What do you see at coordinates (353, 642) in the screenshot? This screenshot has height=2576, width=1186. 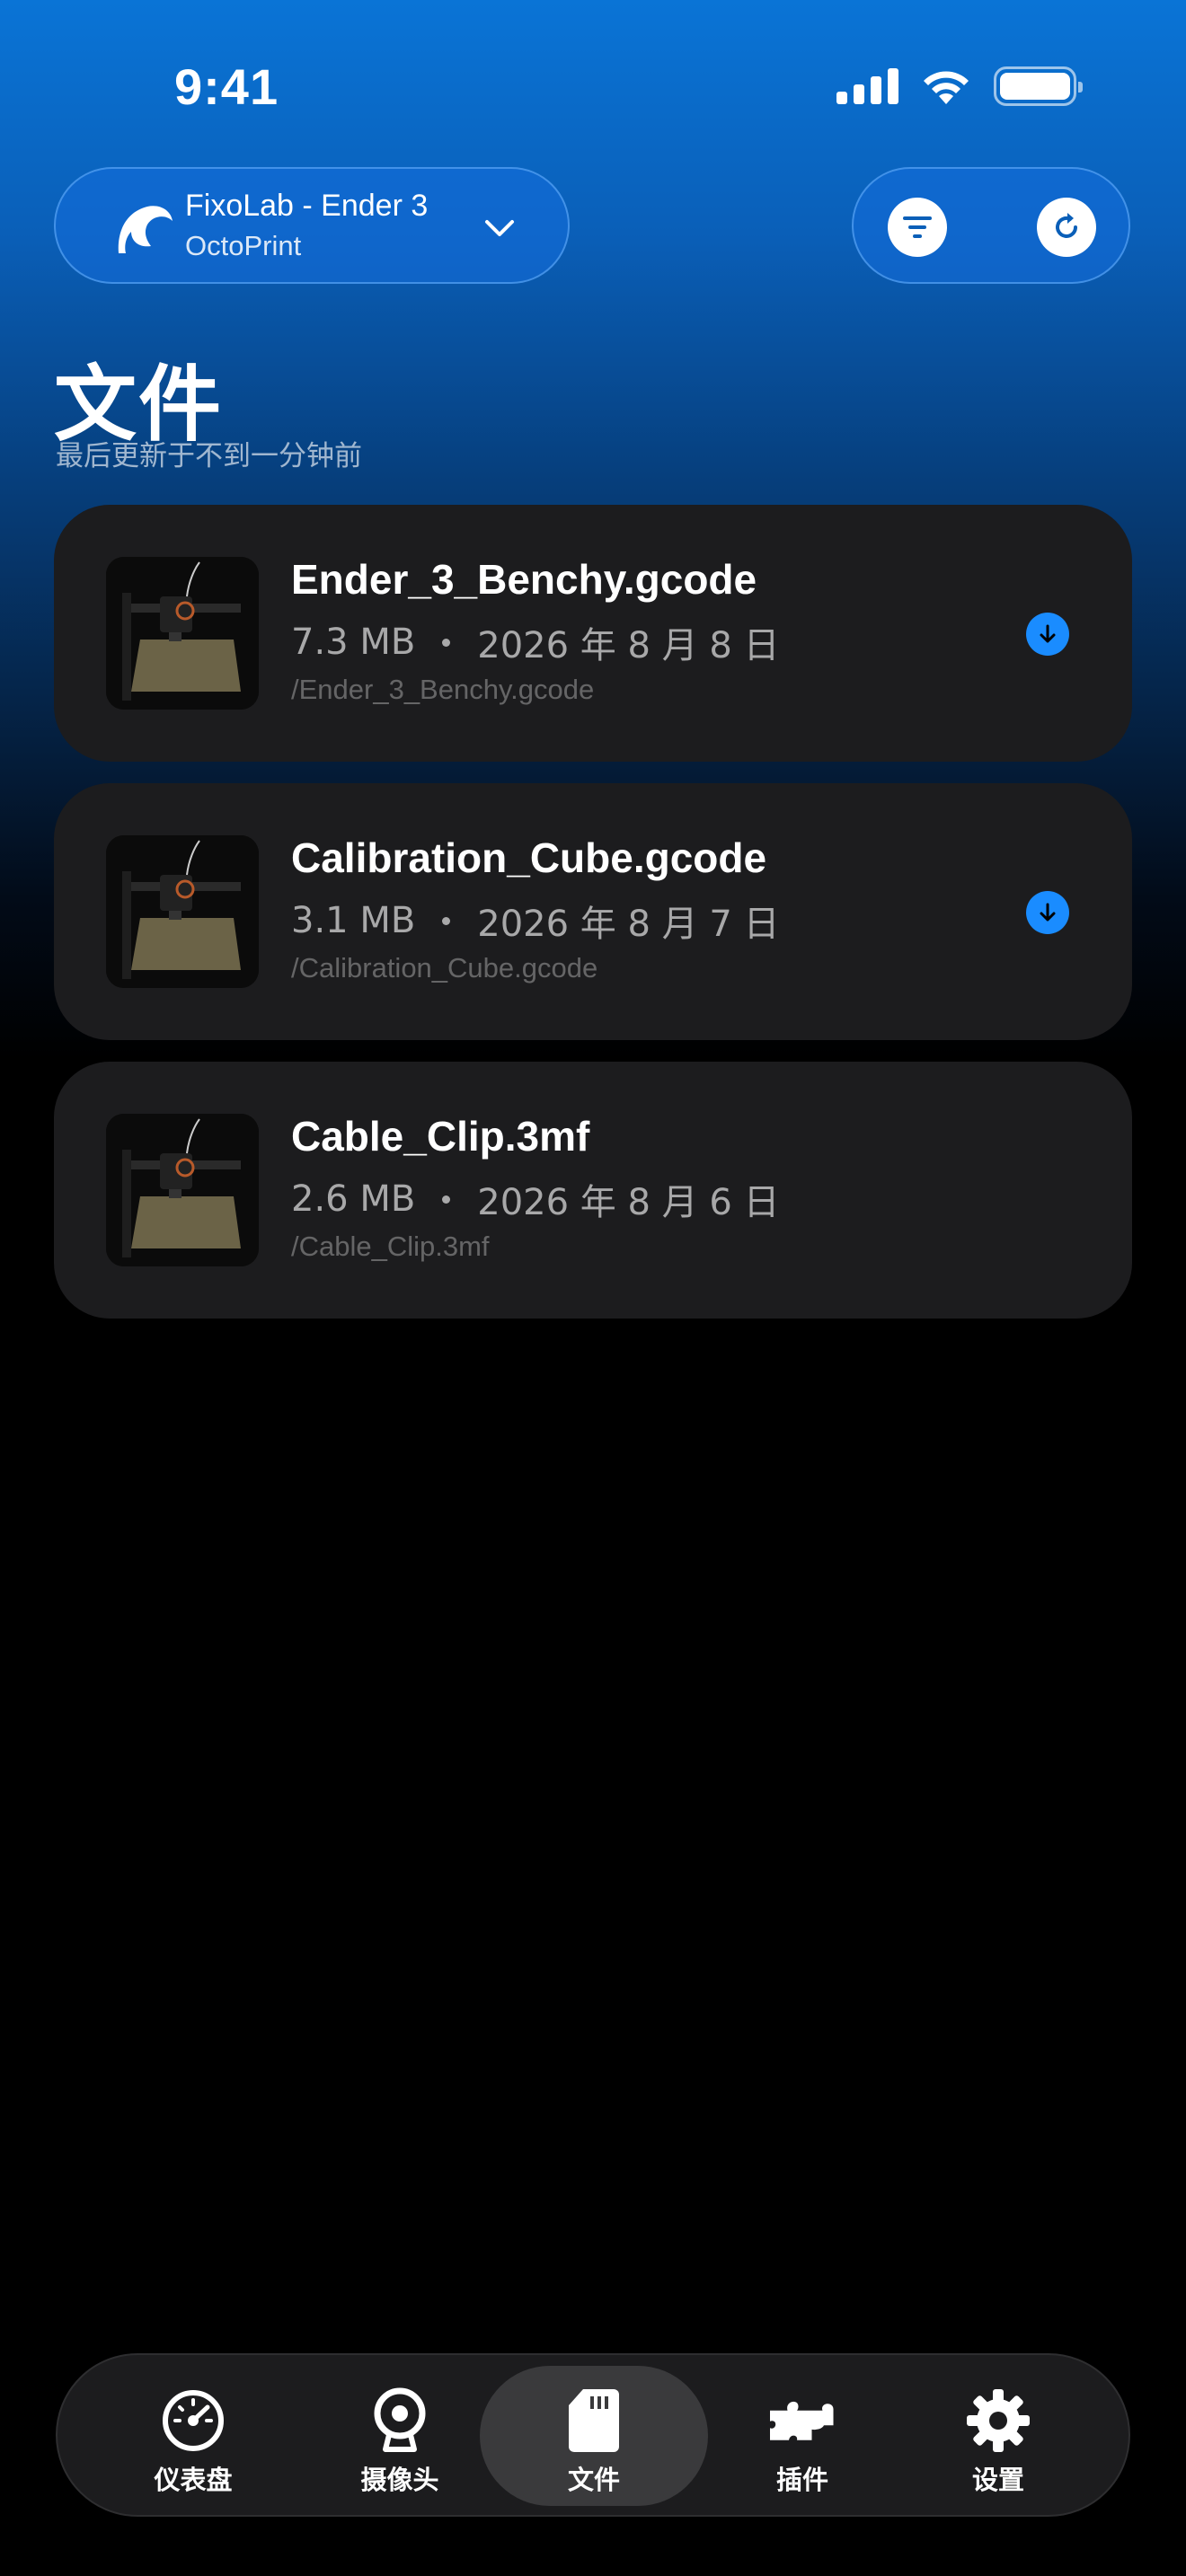 I see `file-size: 7.3 MB` at bounding box center [353, 642].